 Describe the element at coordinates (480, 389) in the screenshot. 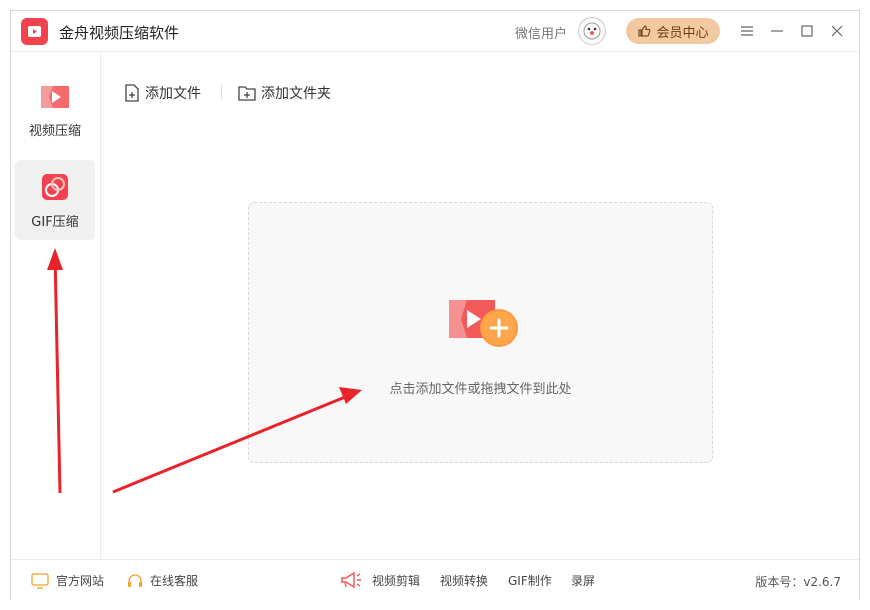

I see `drop-zone-hint: 点击添加文件或拖拽文件到此处` at that location.